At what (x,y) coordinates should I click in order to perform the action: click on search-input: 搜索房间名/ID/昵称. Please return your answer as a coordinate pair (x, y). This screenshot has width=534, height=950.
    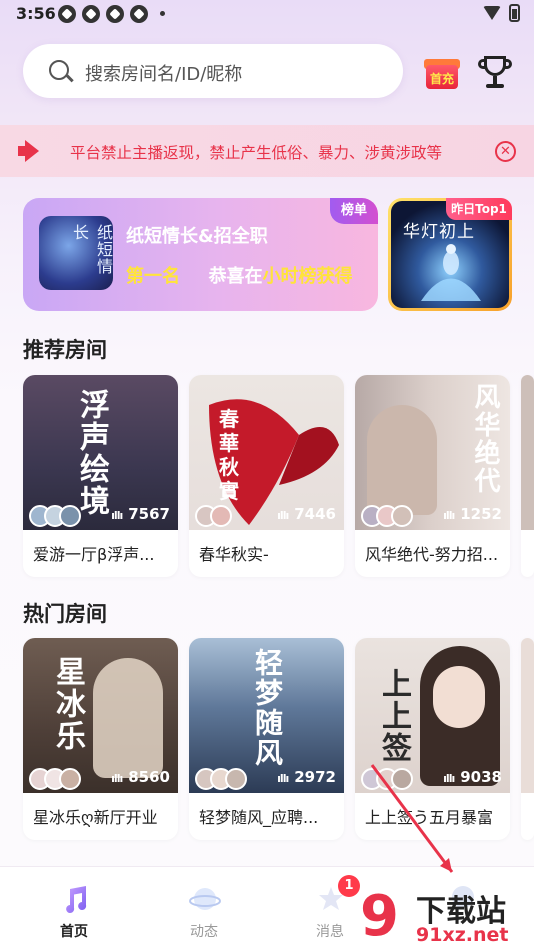
    Looking at the image, I should click on (213, 71).